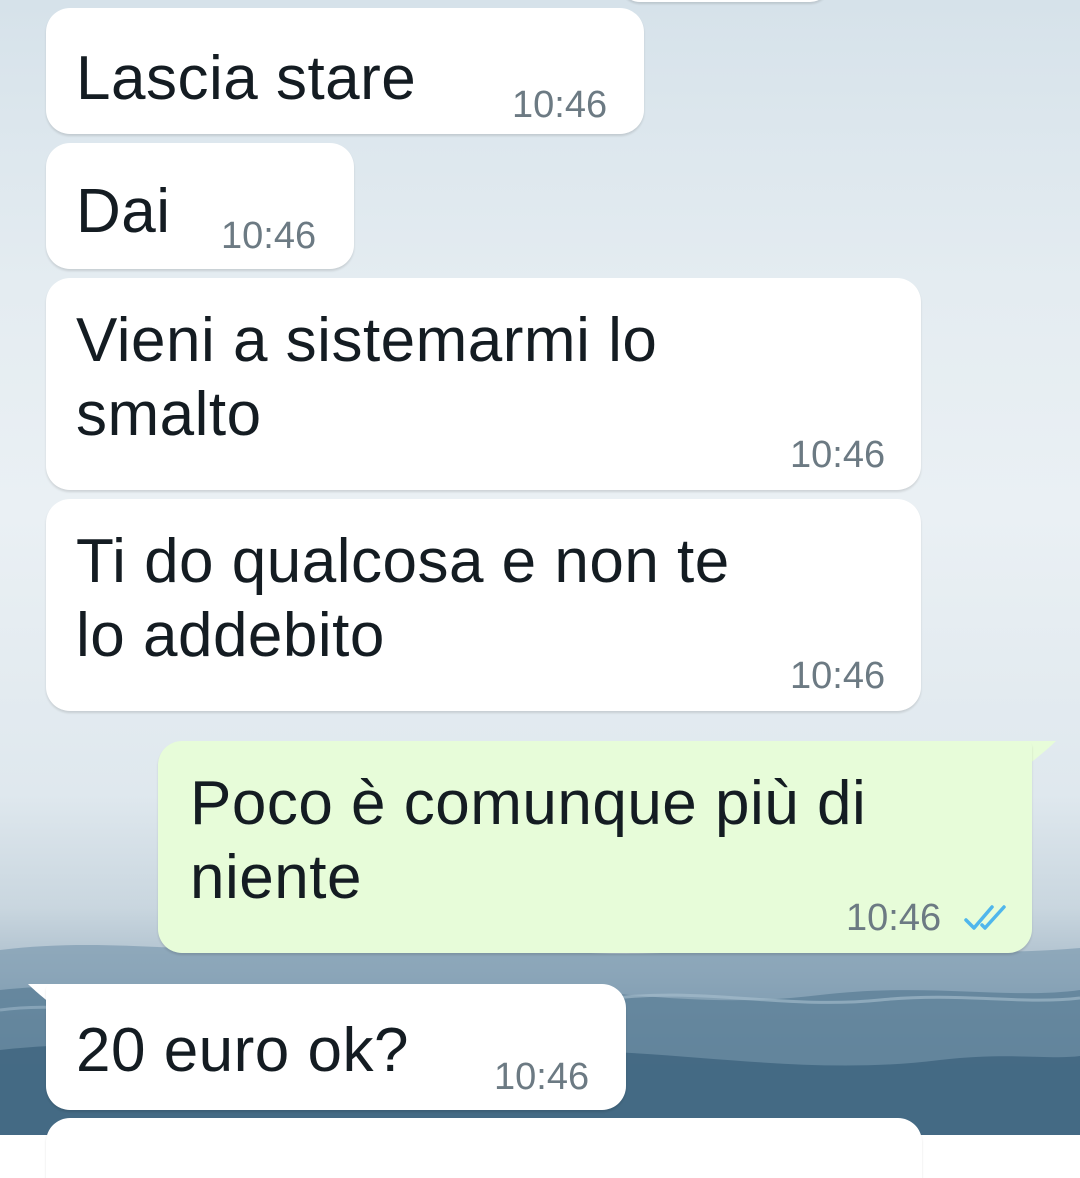 The width and height of the screenshot is (1080, 1178). Describe the element at coordinates (123, 211) in the screenshot. I see `message-text: Dai` at that location.